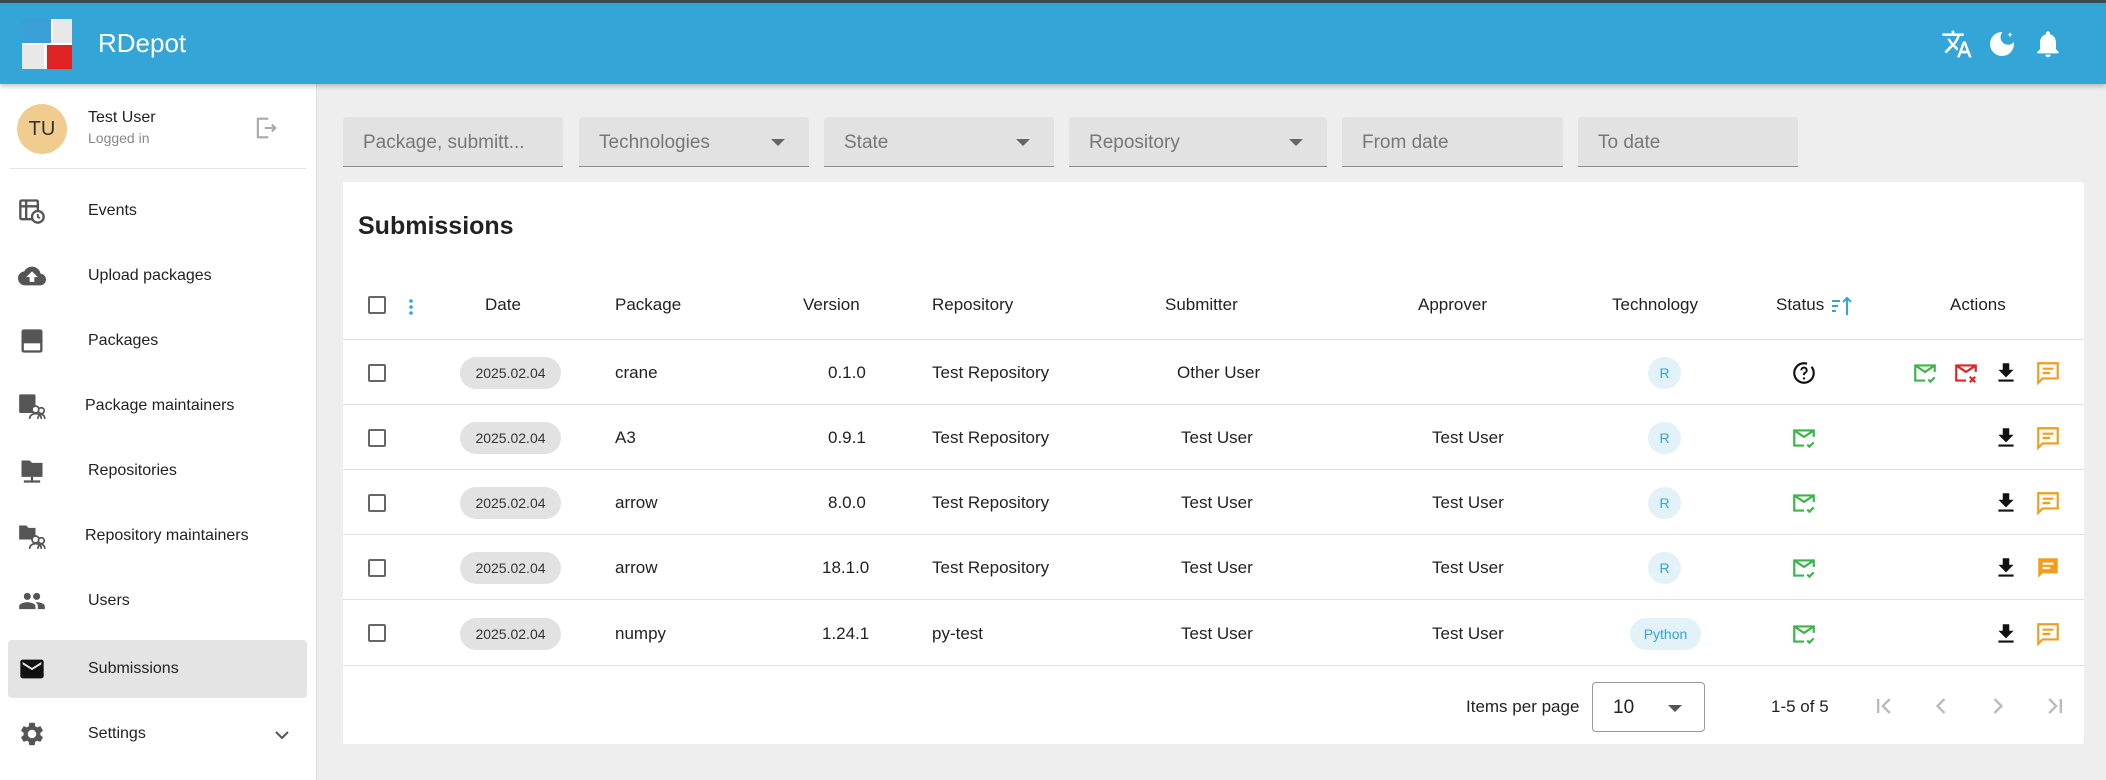 The image size is (2106, 780). Describe the element at coordinates (282, 735) in the screenshot. I see `chevron-down-icon` at that location.